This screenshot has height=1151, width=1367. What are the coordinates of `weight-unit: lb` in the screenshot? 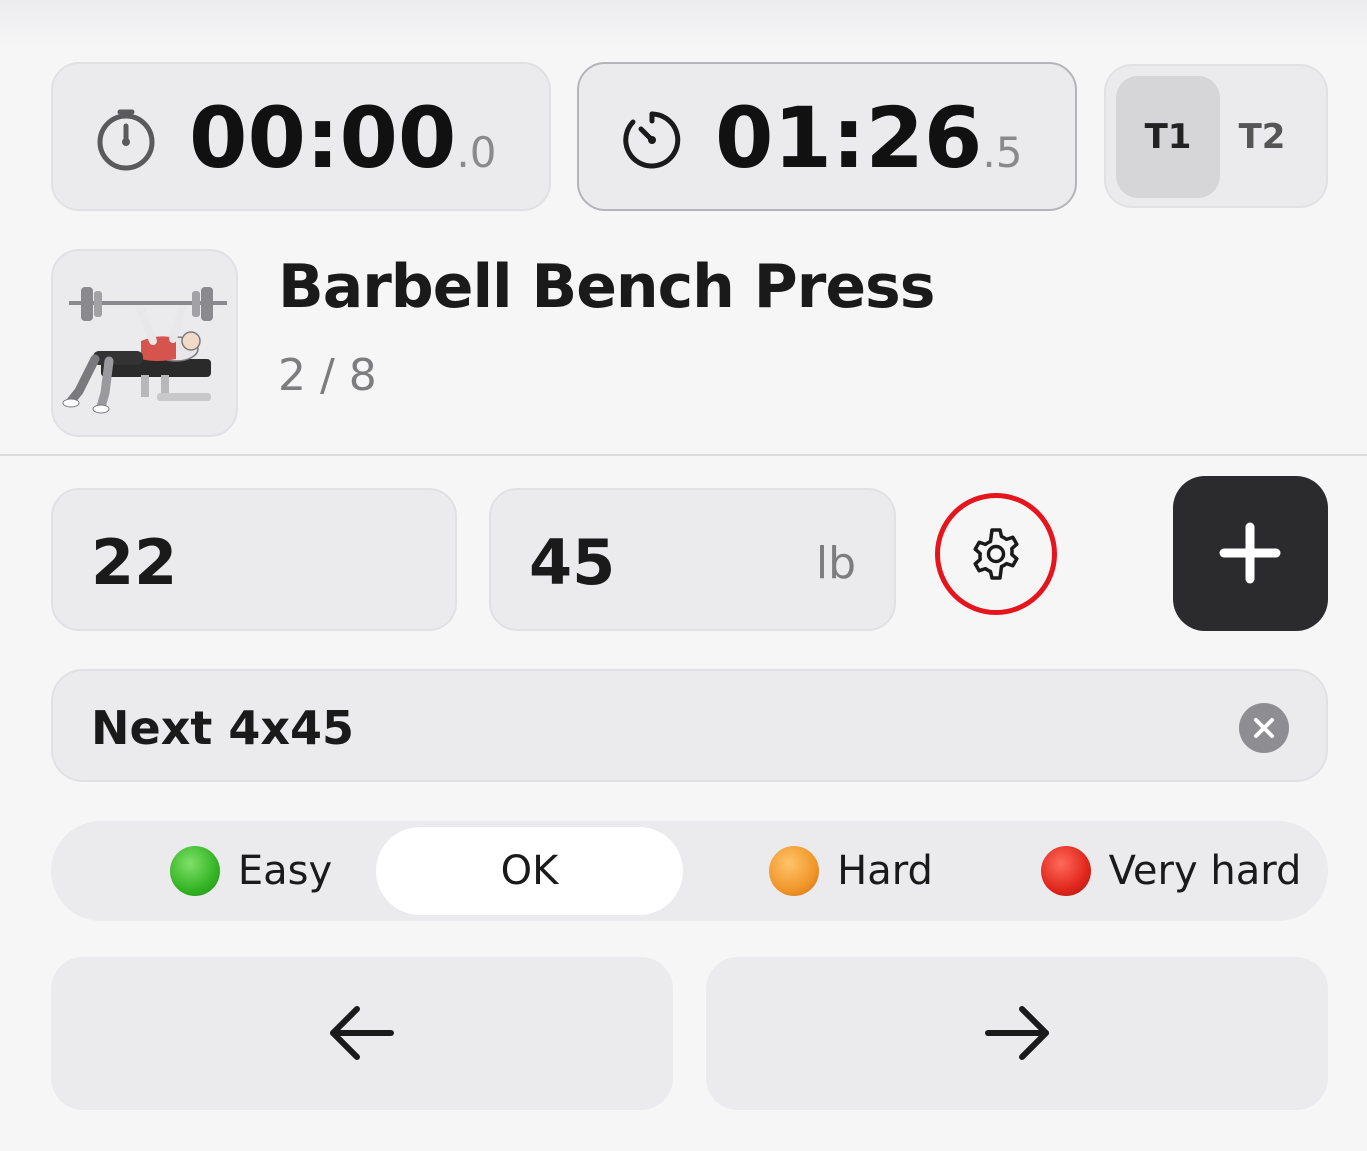 It's located at (835, 563).